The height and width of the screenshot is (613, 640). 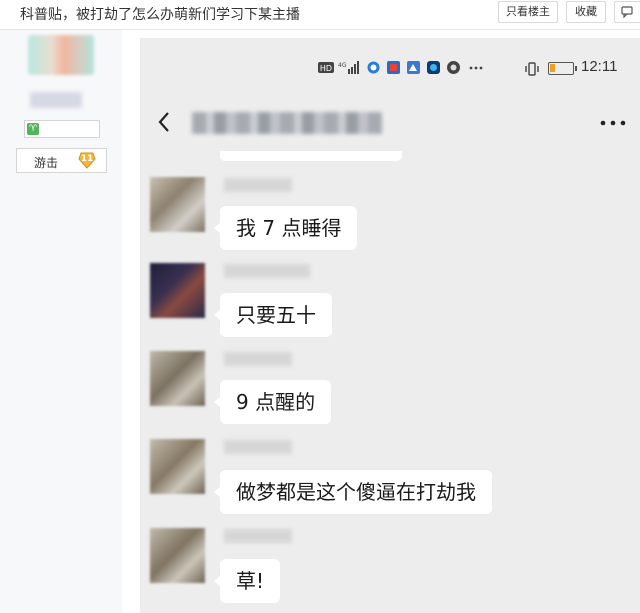 I want to click on follow-label: 游击, so click(x=46, y=163).